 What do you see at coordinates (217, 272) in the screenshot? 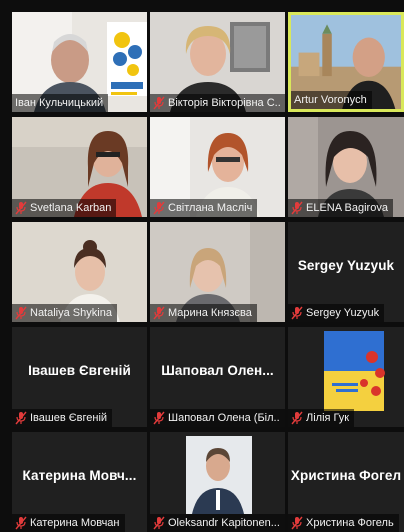
I see `participant-tile: Марина Князєва` at bounding box center [217, 272].